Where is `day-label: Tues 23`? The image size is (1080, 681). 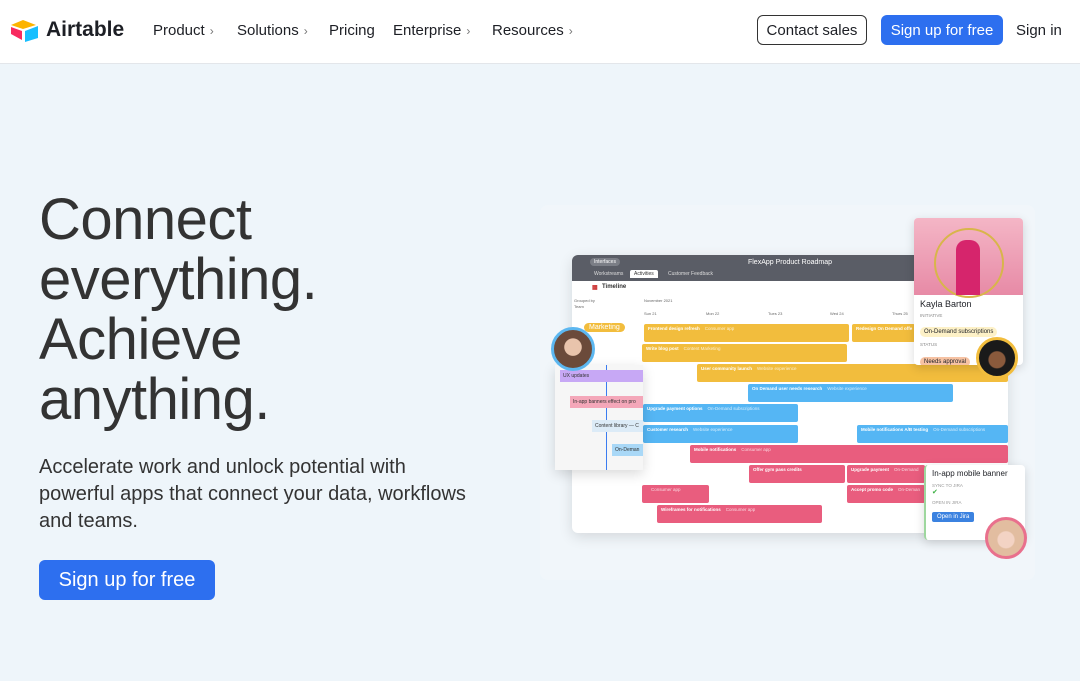
day-label: Tues 23 is located at coordinates (775, 313).